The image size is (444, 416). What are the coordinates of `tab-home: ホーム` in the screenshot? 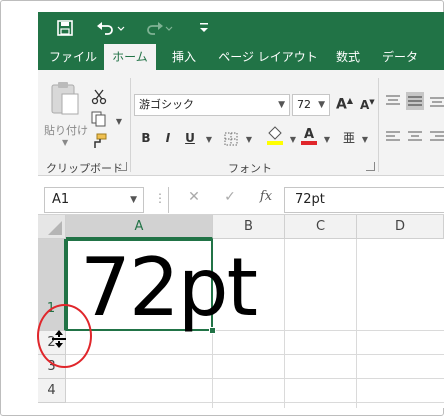 It's located at (130, 57).